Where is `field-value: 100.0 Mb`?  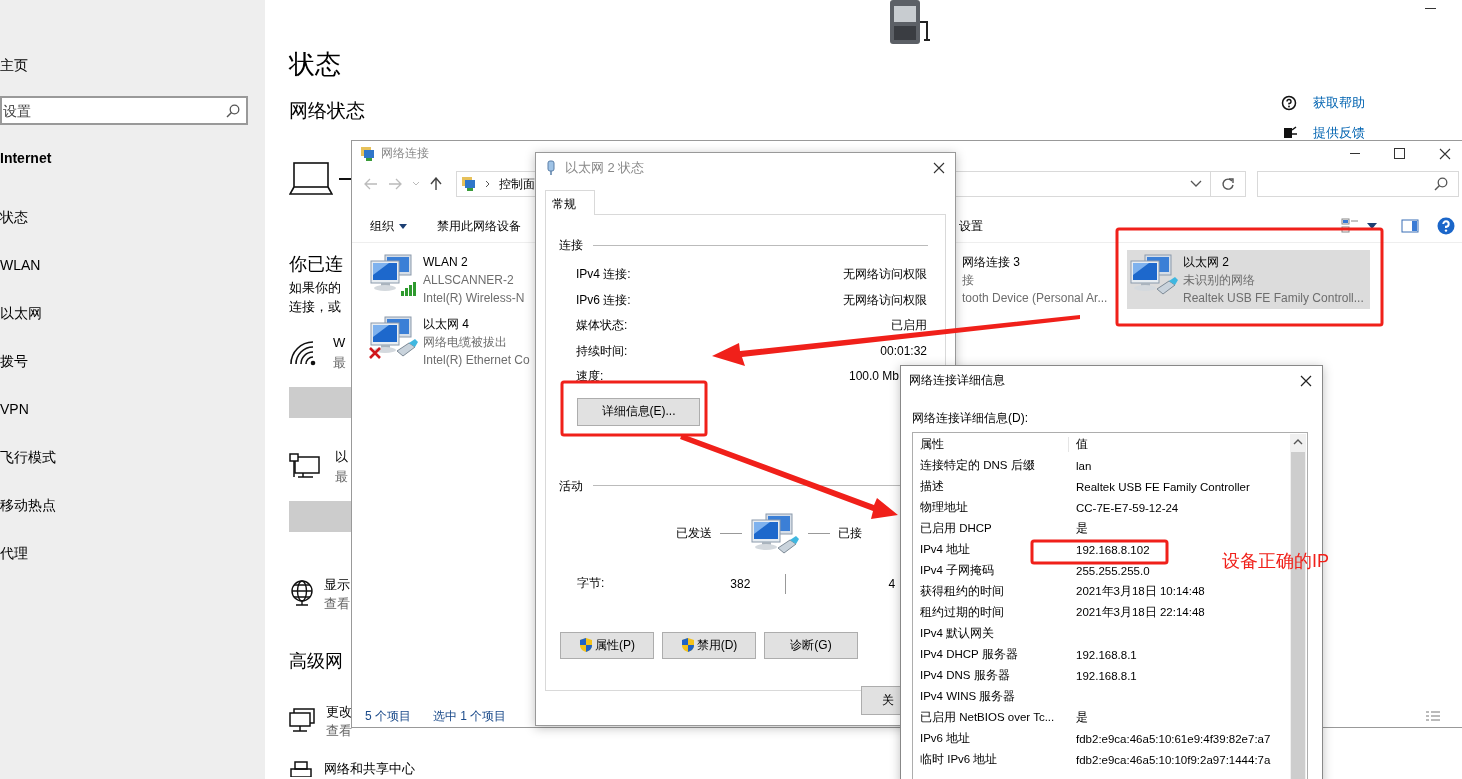
field-value: 100.0 Mb is located at coordinates (873, 376).